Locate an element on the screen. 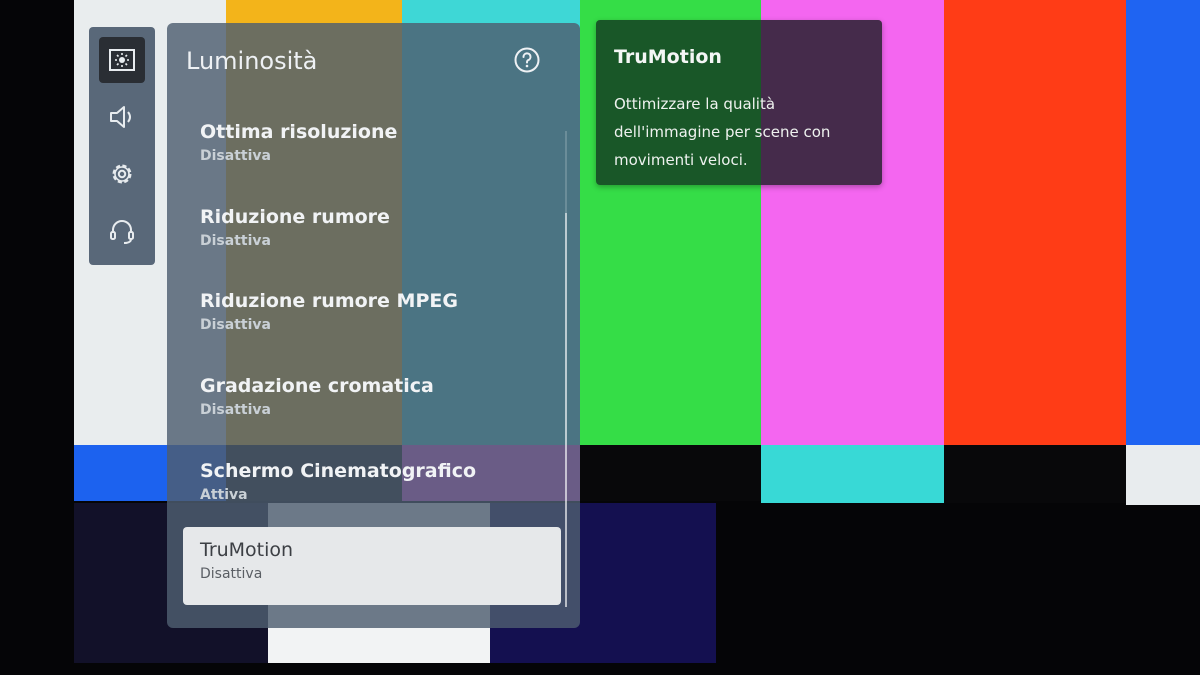 The height and width of the screenshot is (675, 1200). menu-item-noise-reduction: Riduzione rumore Disattiva is located at coordinates (372, 233).